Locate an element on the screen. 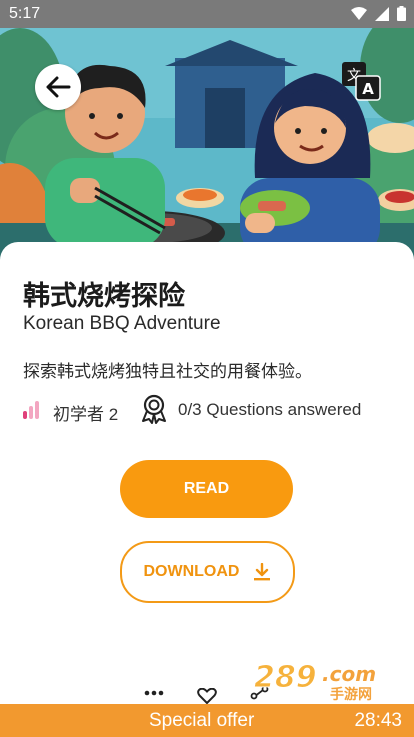 Image resolution: width=414 pixels, height=737 pixels. translate-button: 文 A is located at coordinates (361, 81).